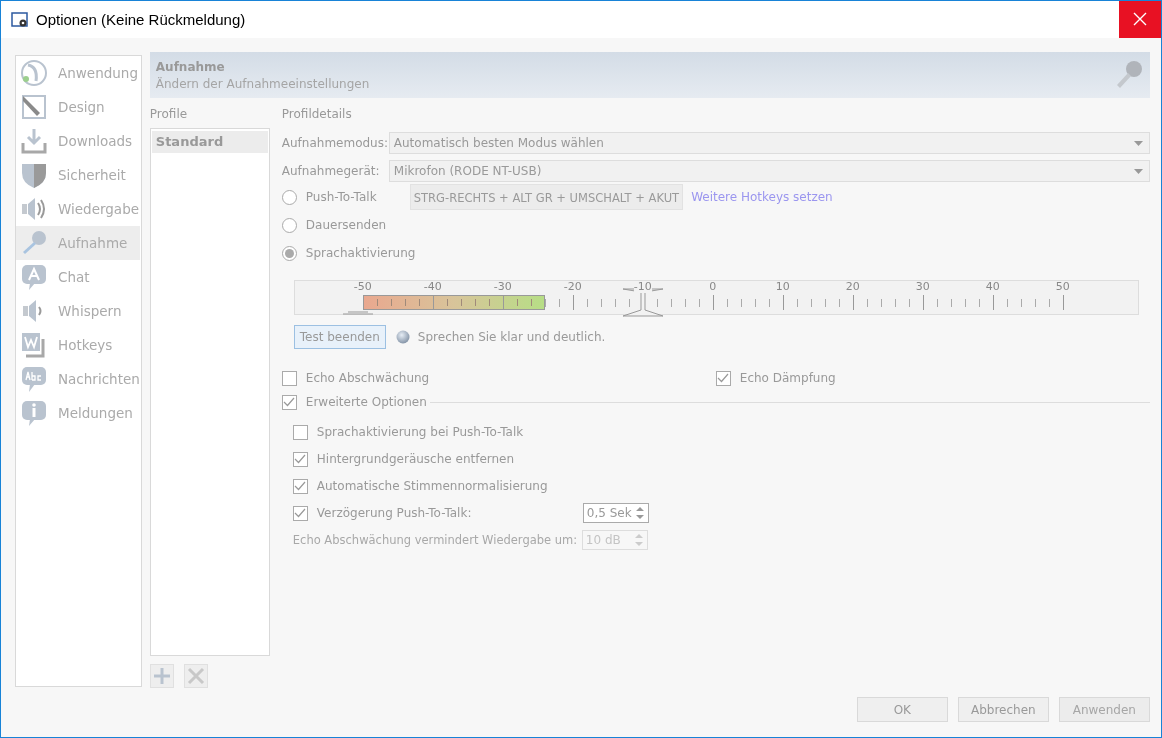 Image resolution: width=1162 pixels, height=738 pixels. Describe the element at coordinates (78, 141) in the screenshot. I see `sidebar-item: Downloads` at that location.